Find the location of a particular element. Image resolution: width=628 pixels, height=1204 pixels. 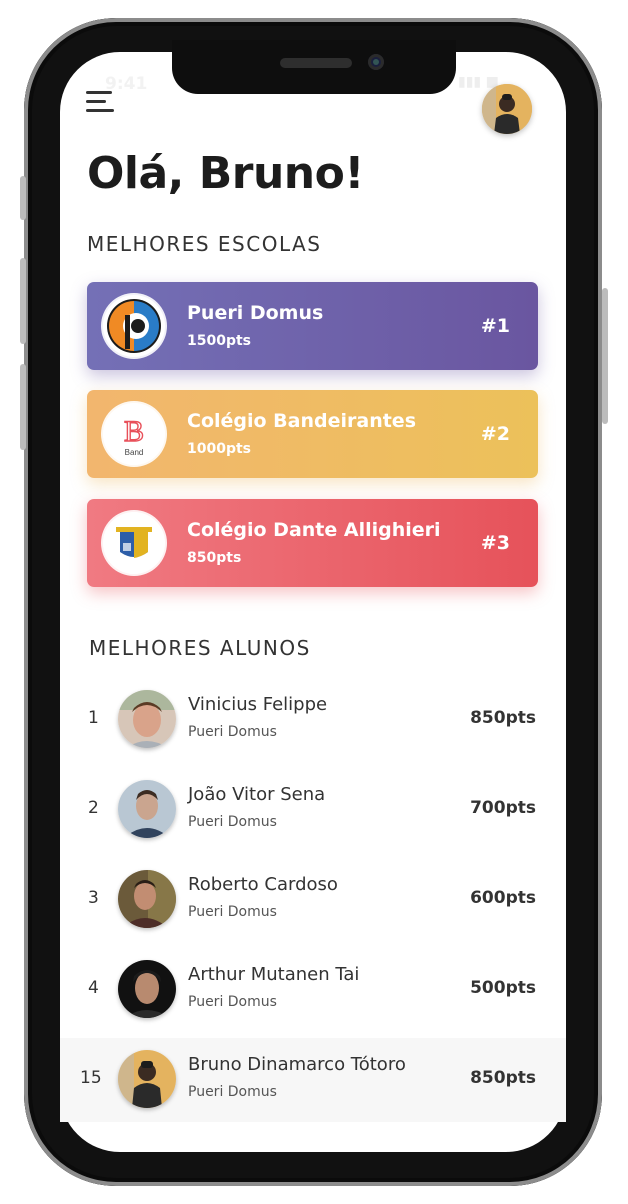

student-points: 700pts is located at coordinates (503, 808).